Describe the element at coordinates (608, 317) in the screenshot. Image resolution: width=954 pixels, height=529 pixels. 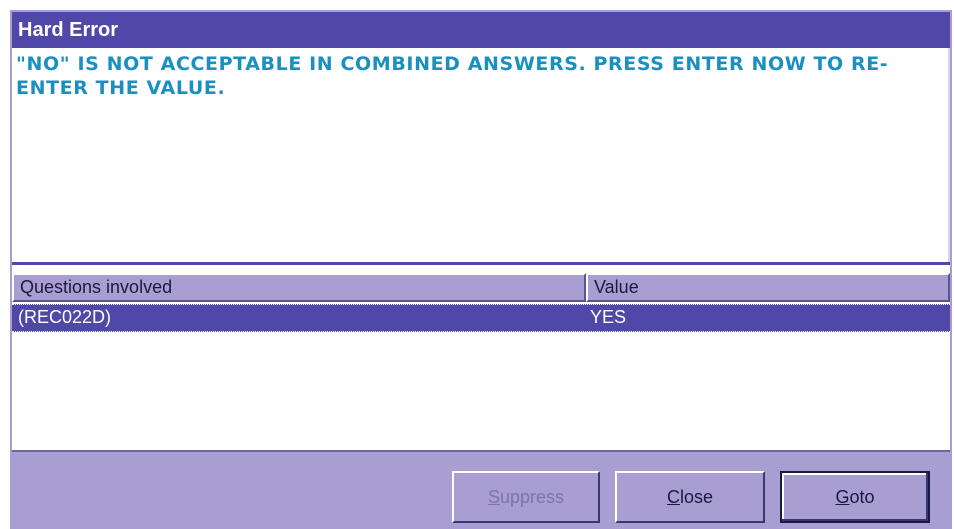
I see `value-cell: YES` at that location.